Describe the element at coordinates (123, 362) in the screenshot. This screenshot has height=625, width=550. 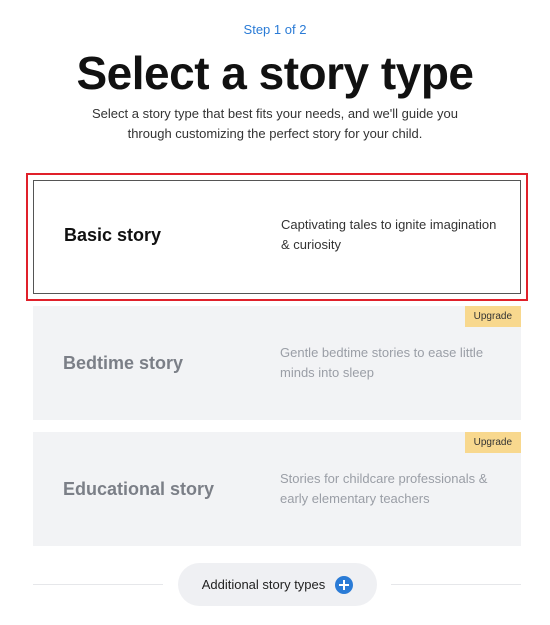
I see `story-card-title: Bedtime story` at that location.